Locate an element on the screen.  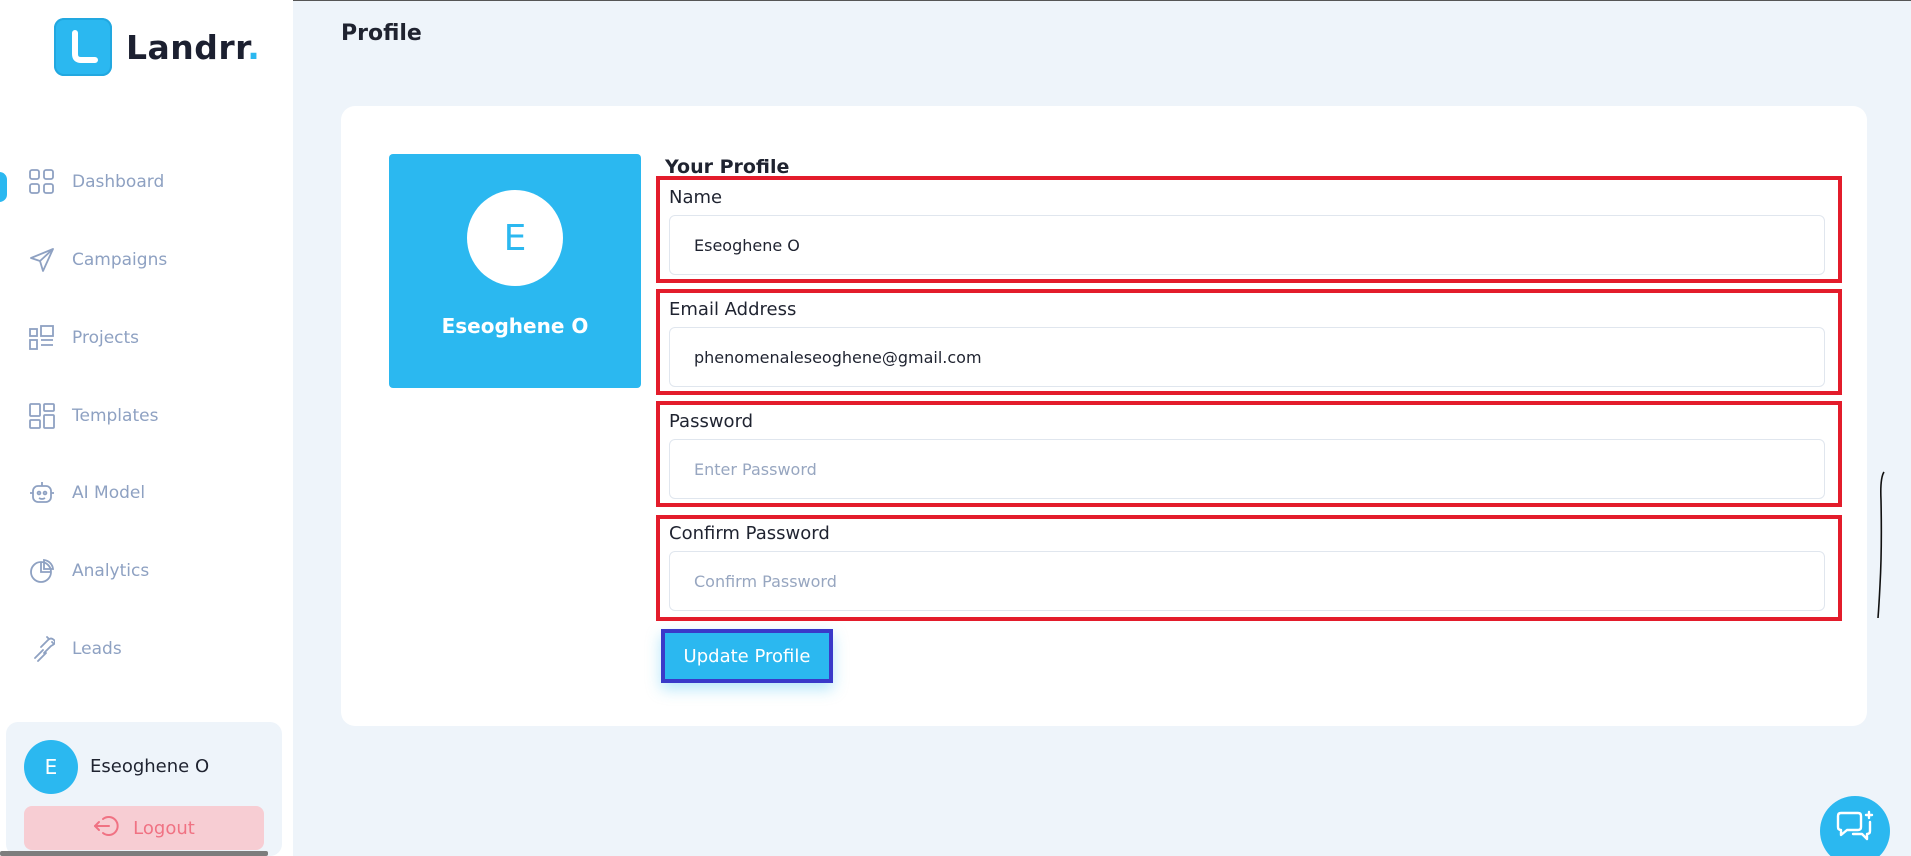
sidebar-item-projects: Projects is located at coordinates (83, 338).